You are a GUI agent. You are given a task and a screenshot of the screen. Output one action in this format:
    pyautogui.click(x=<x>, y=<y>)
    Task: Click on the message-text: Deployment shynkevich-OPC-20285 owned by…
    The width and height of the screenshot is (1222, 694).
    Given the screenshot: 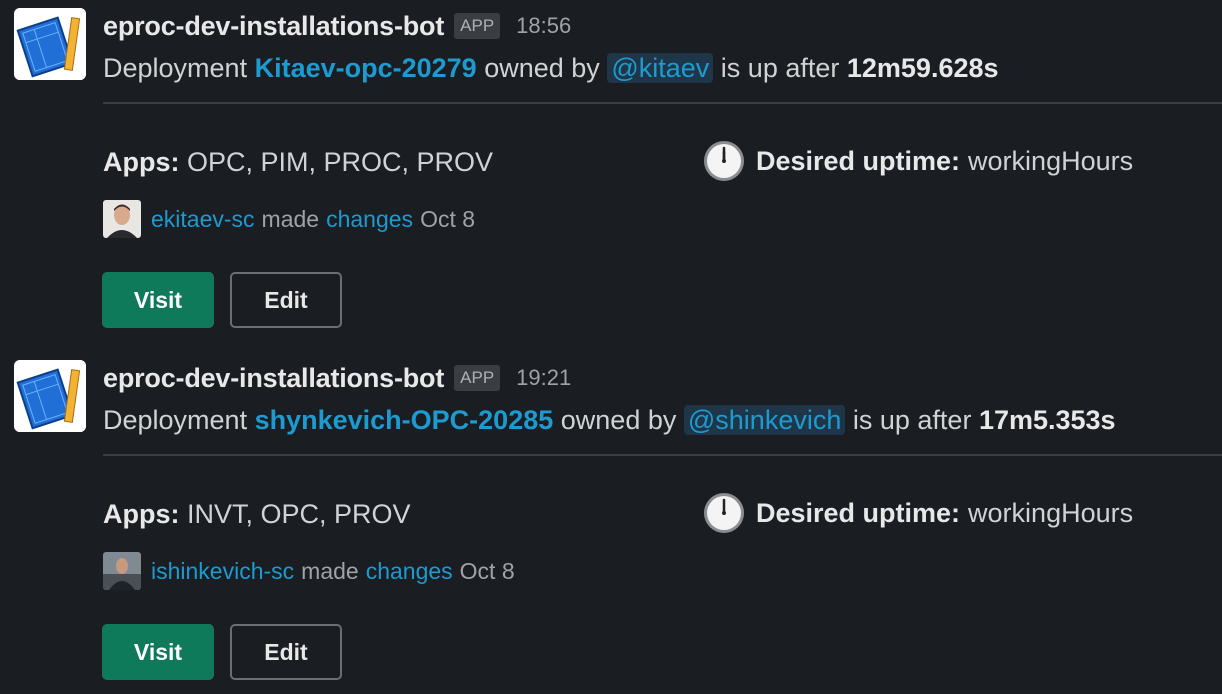 What is the action you would take?
    pyautogui.click(x=609, y=420)
    